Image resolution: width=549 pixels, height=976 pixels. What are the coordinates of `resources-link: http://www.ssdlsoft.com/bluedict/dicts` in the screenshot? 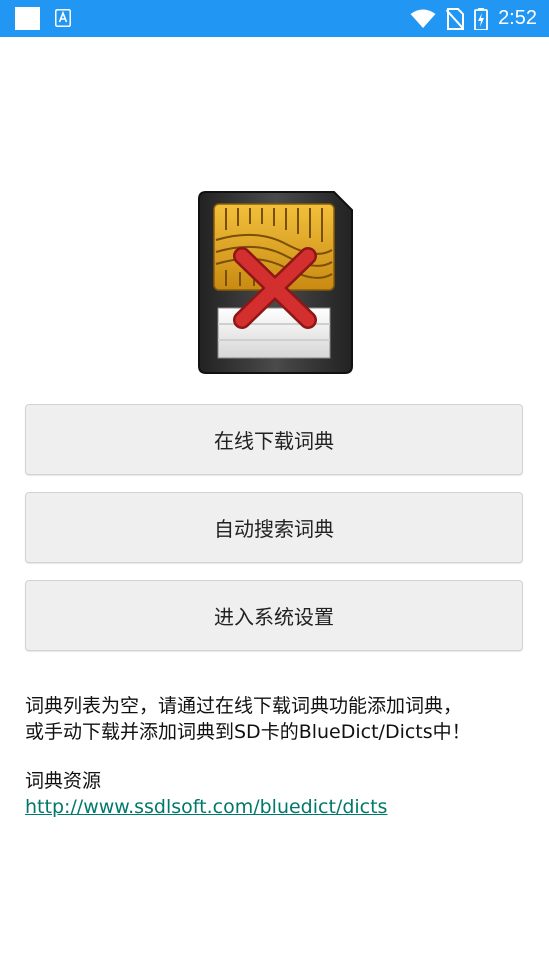 It's located at (206, 807).